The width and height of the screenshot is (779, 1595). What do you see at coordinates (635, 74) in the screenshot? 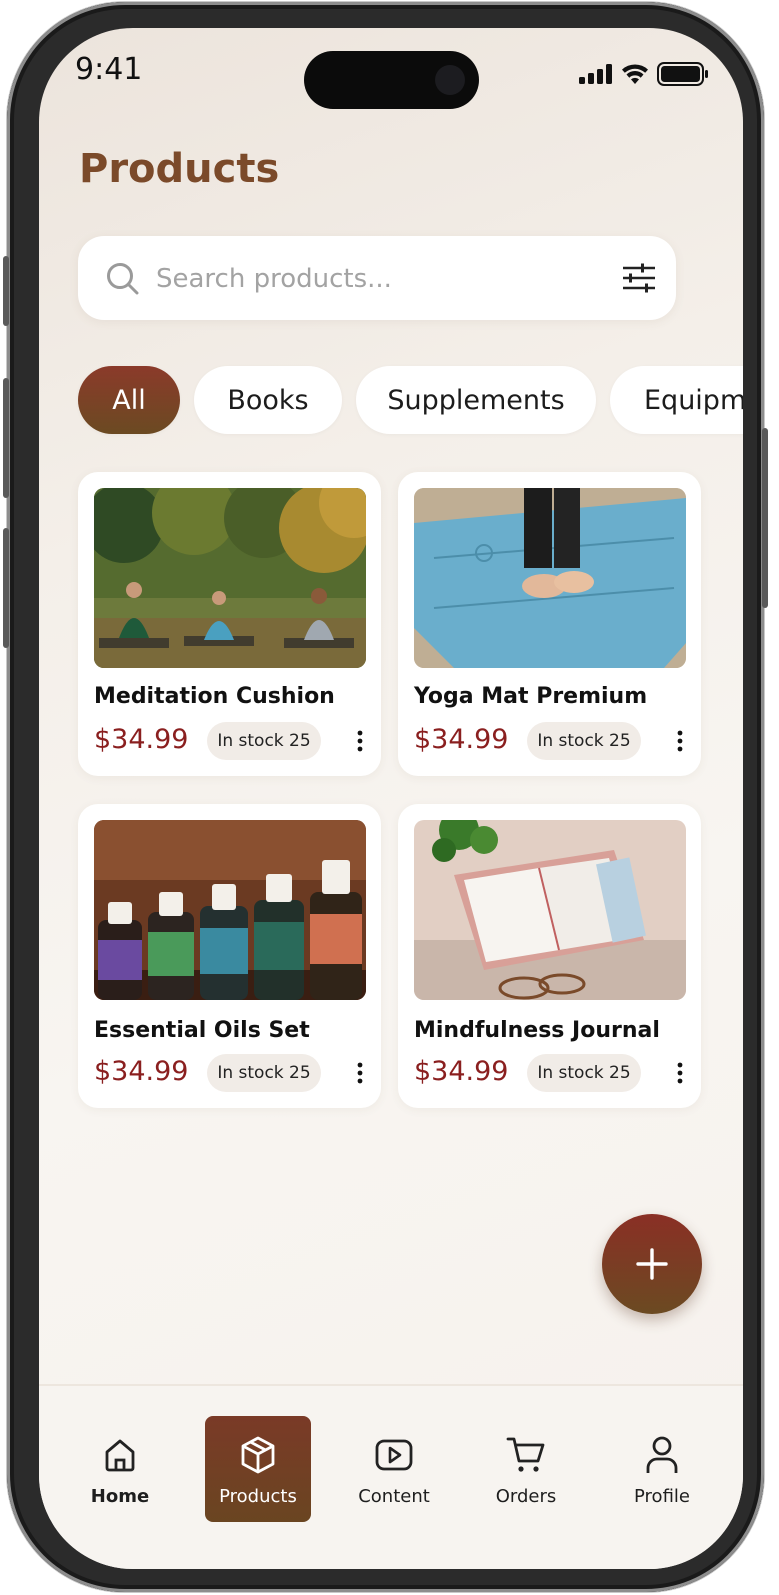
I see `wifi-icon` at bounding box center [635, 74].